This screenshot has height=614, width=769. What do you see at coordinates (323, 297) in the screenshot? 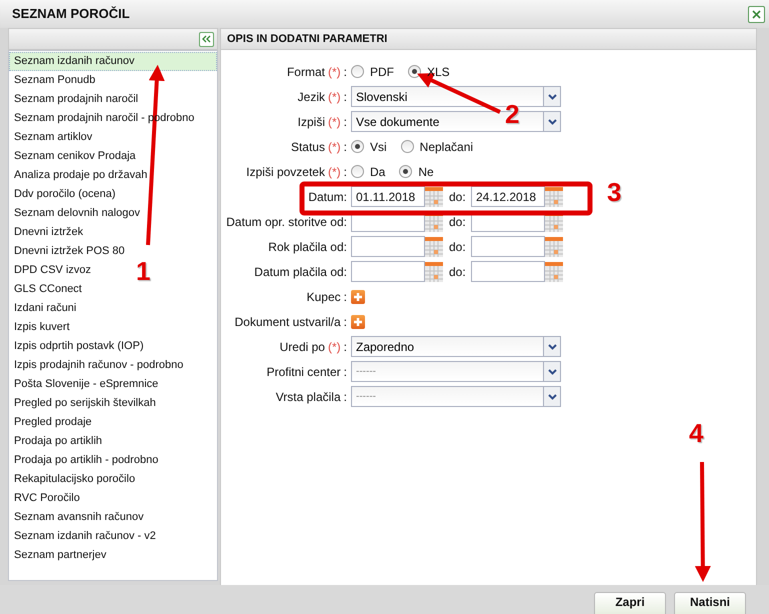
I see `field-label: Kupec` at bounding box center [323, 297].